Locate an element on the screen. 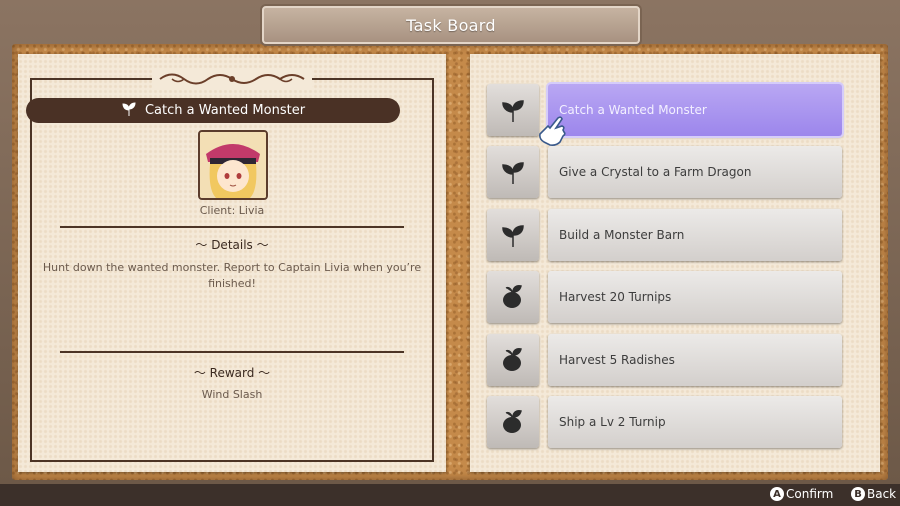 The width and height of the screenshot is (900, 506). task-button: Catch a Wanted Monster is located at coordinates (695, 110).